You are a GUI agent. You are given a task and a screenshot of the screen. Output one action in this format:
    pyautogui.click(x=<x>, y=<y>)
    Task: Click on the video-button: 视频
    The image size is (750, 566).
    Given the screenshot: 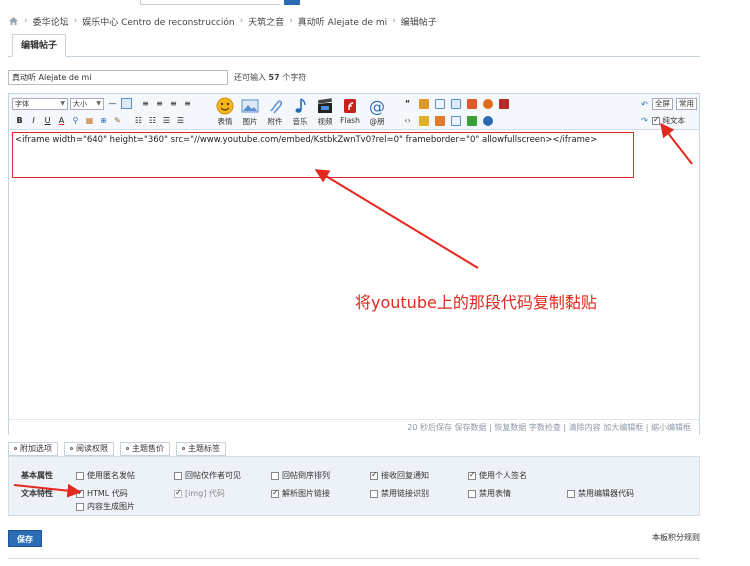 What is the action you would take?
    pyautogui.click(x=325, y=112)
    